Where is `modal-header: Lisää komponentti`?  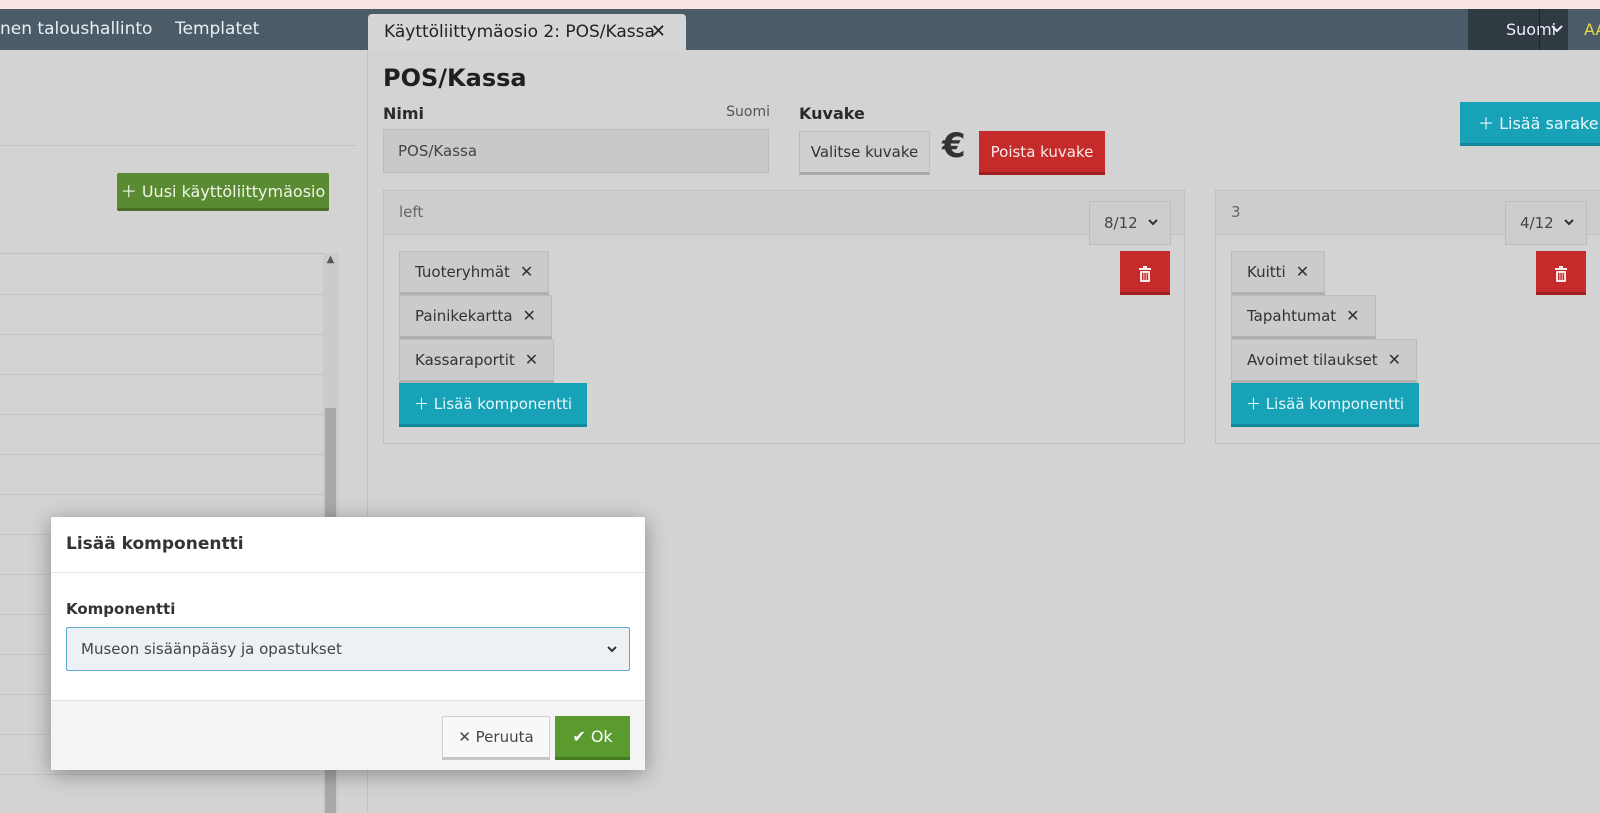
modal-header: Lisää komponentti is located at coordinates (348, 545).